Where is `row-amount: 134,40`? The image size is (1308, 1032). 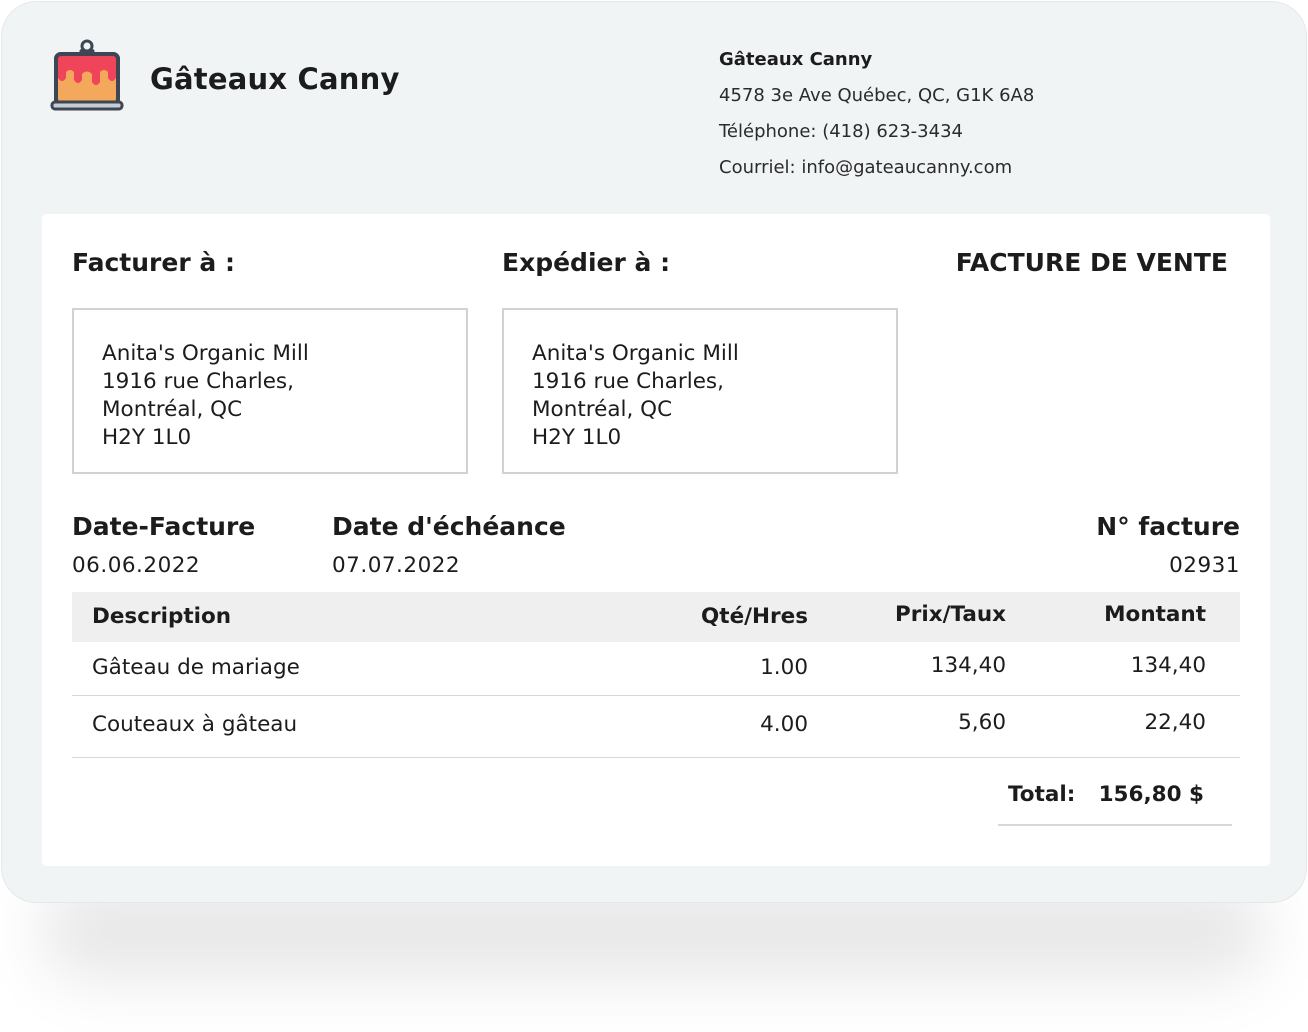 row-amount: 134,40 is located at coordinates (1168, 665).